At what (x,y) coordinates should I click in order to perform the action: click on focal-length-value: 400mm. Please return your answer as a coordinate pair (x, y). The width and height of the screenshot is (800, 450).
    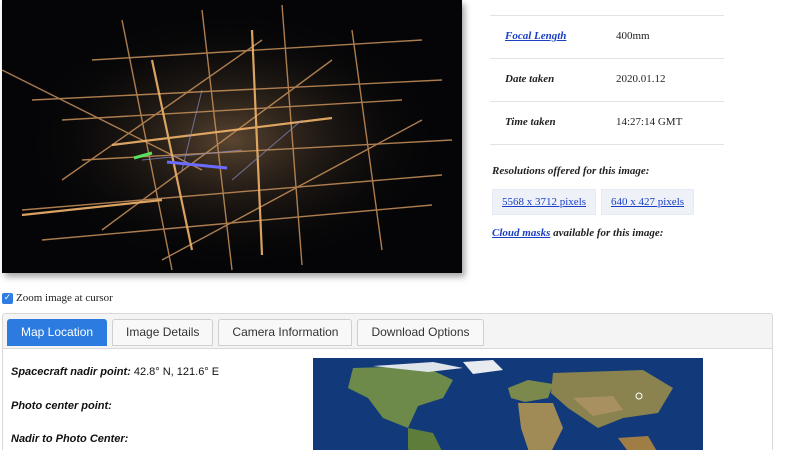
    Looking at the image, I should click on (633, 36).